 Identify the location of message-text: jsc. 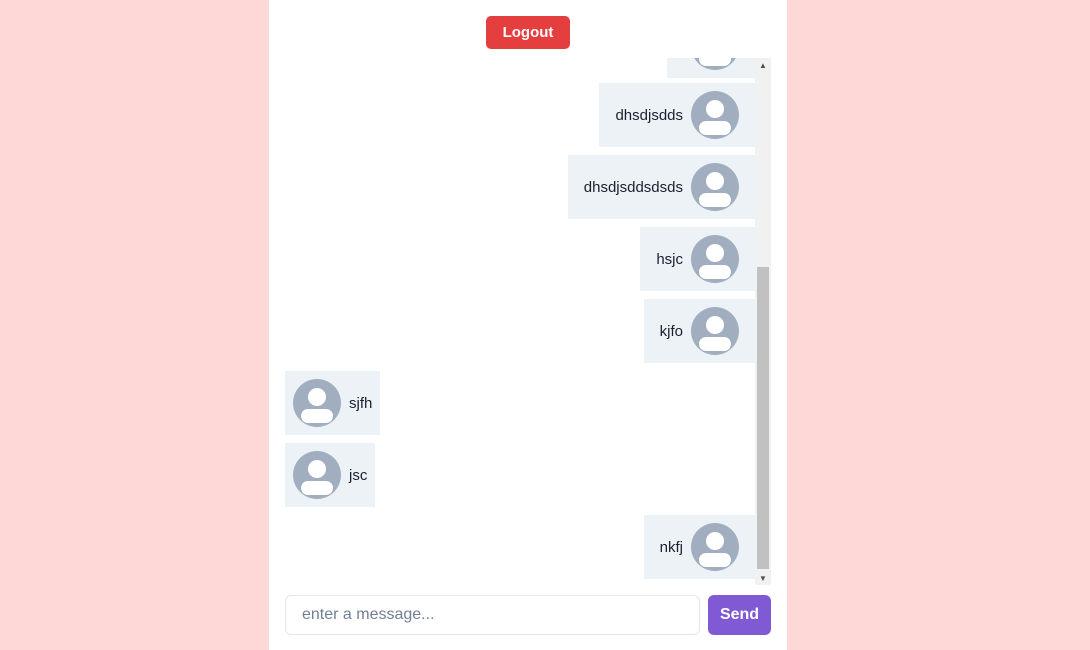
(358, 475).